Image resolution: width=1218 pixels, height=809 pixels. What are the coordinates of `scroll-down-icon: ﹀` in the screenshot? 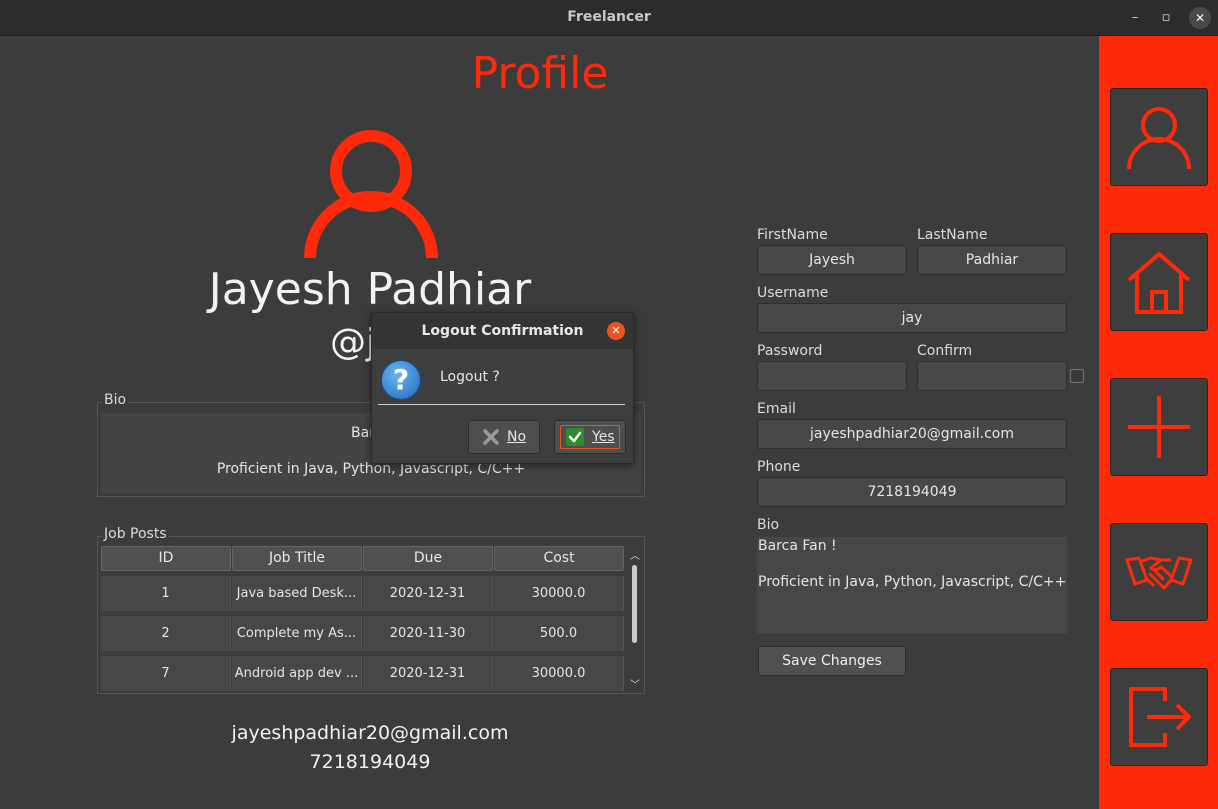 It's located at (635, 683).